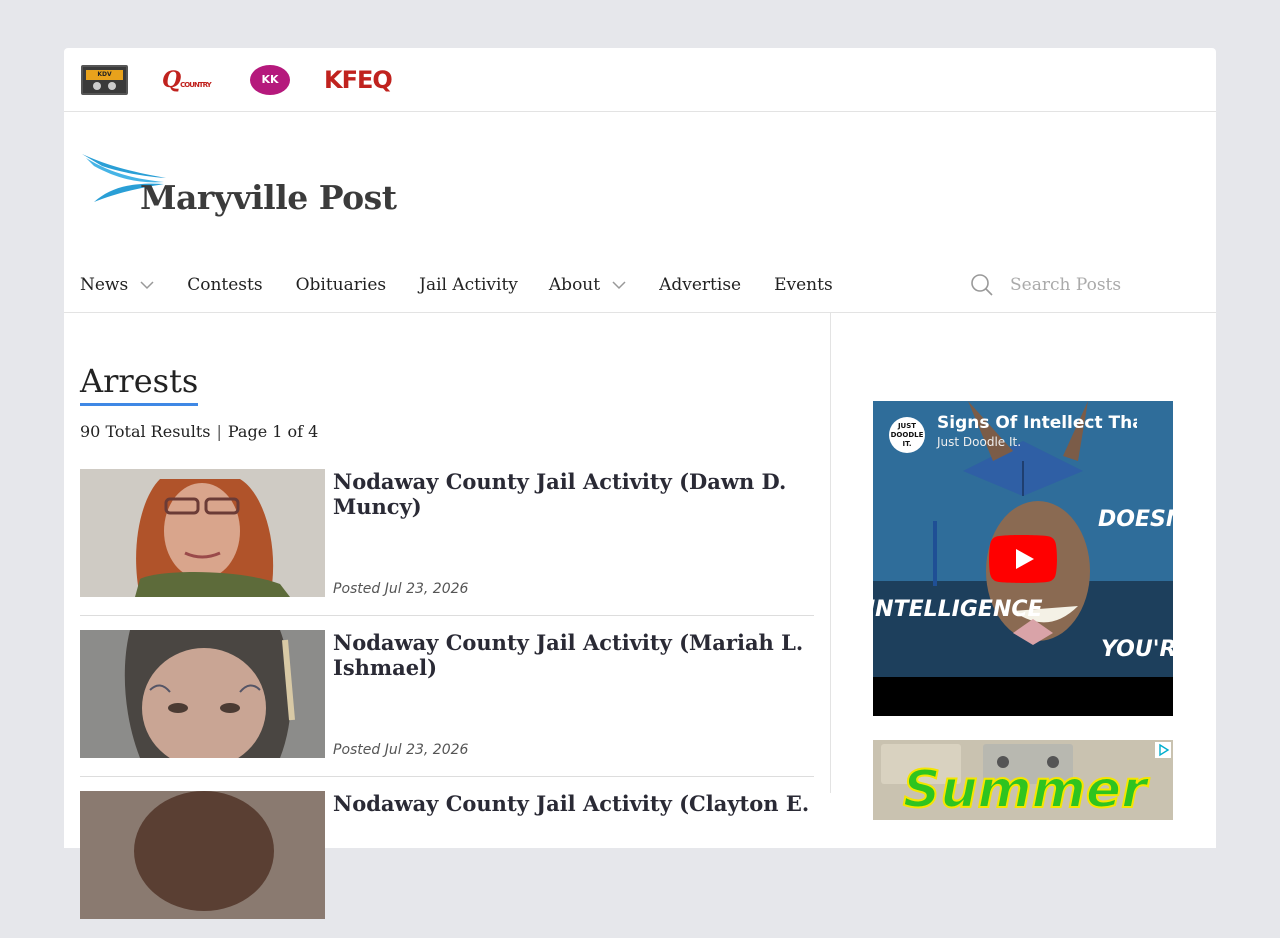 The image size is (1280, 938). What do you see at coordinates (139, 383) in the screenshot?
I see `page-title: Arrests` at bounding box center [139, 383].